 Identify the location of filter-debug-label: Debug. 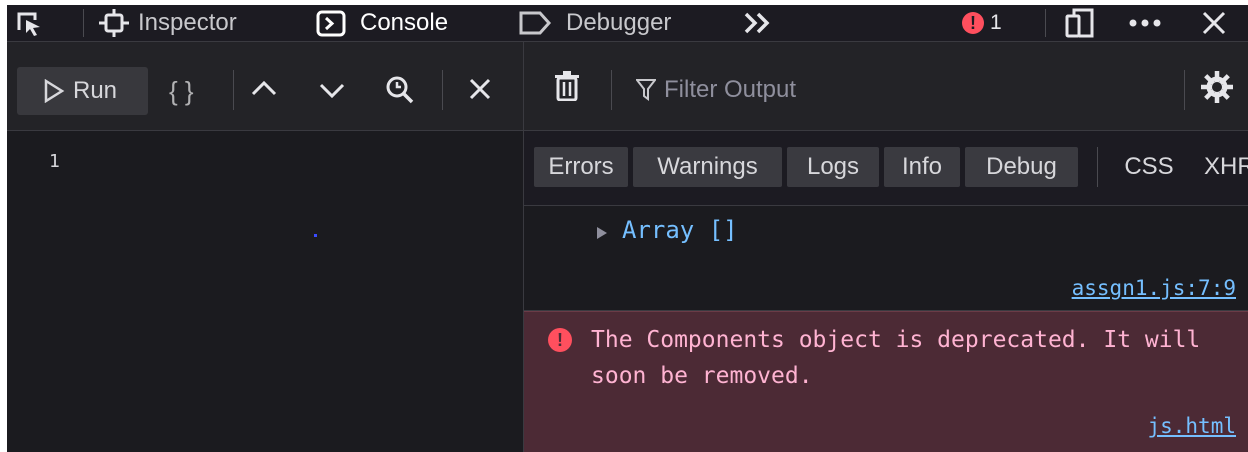
(1021, 166).